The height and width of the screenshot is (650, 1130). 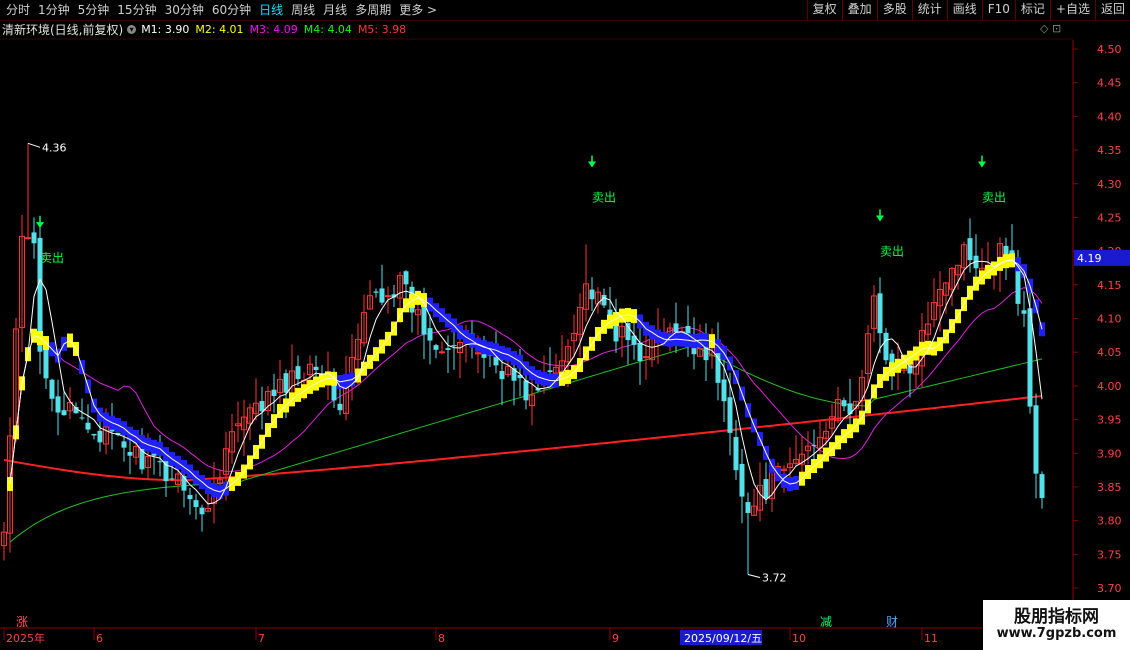 I want to click on y-tick-label-10: 4.00, so click(x=1109, y=386).